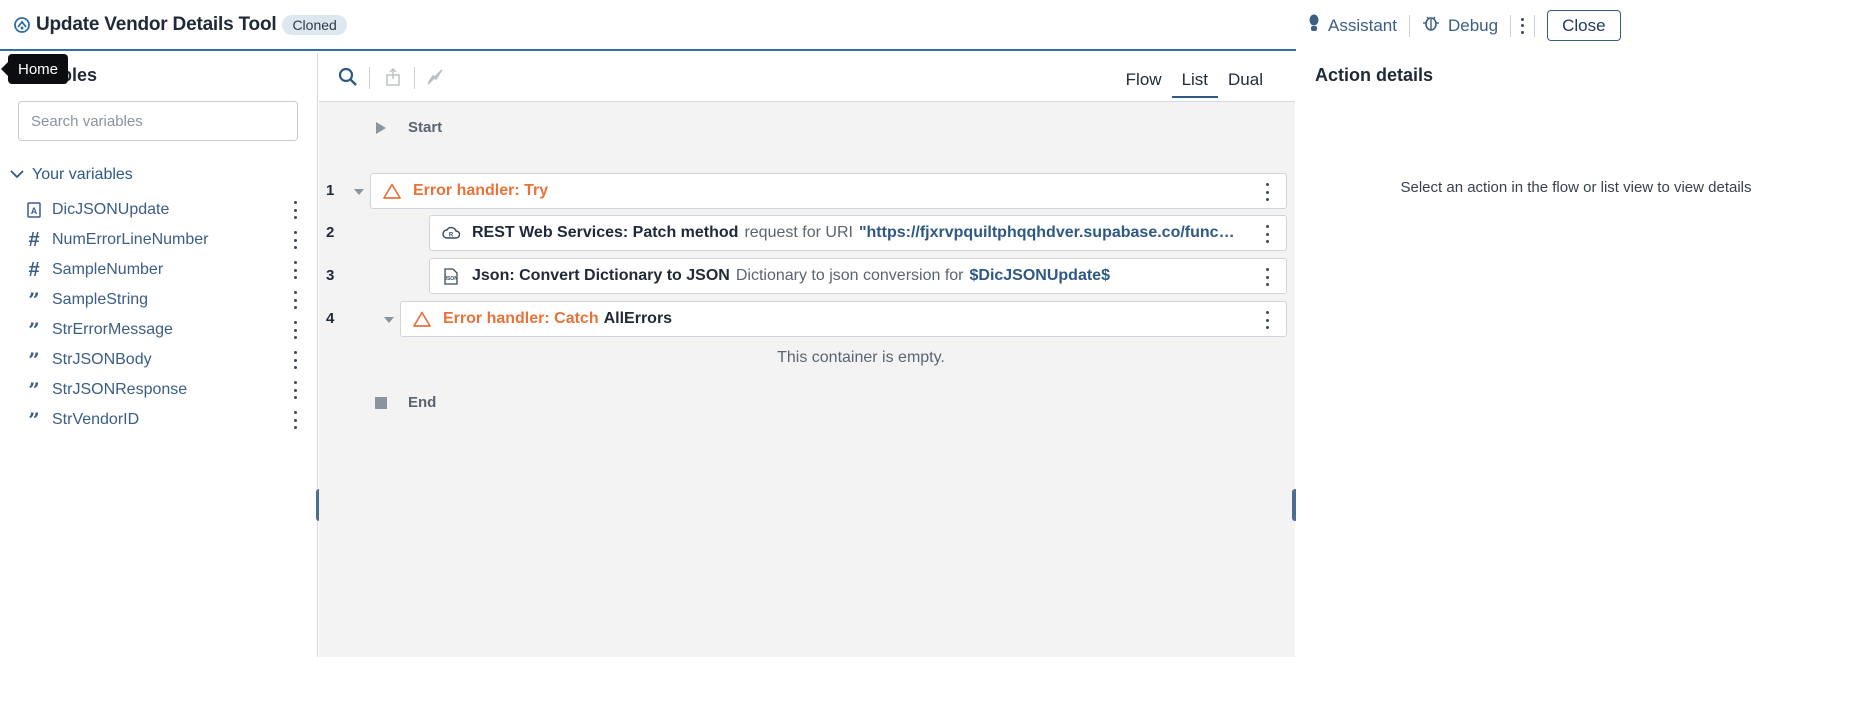  Describe the element at coordinates (159, 420) in the screenshot. I see `variable-item: ” StrVendorID` at that location.